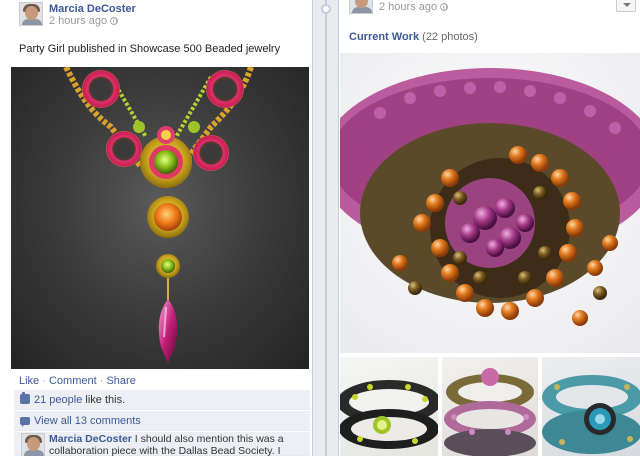 This screenshot has width=640, height=456. What do you see at coordinates (162, 400) in the screenshot?
I see `likes-row: 21 people like this.` at bounding box center [162, 400].